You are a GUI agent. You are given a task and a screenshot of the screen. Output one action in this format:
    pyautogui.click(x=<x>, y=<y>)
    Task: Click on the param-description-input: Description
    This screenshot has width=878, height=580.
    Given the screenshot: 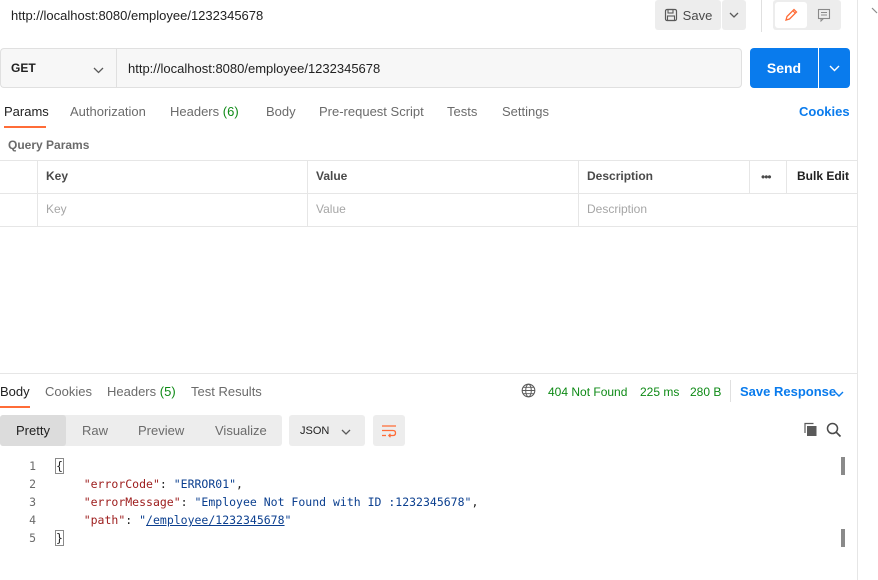 What is the action you would take?
    pyautogui.click(x=617, y=209)
    